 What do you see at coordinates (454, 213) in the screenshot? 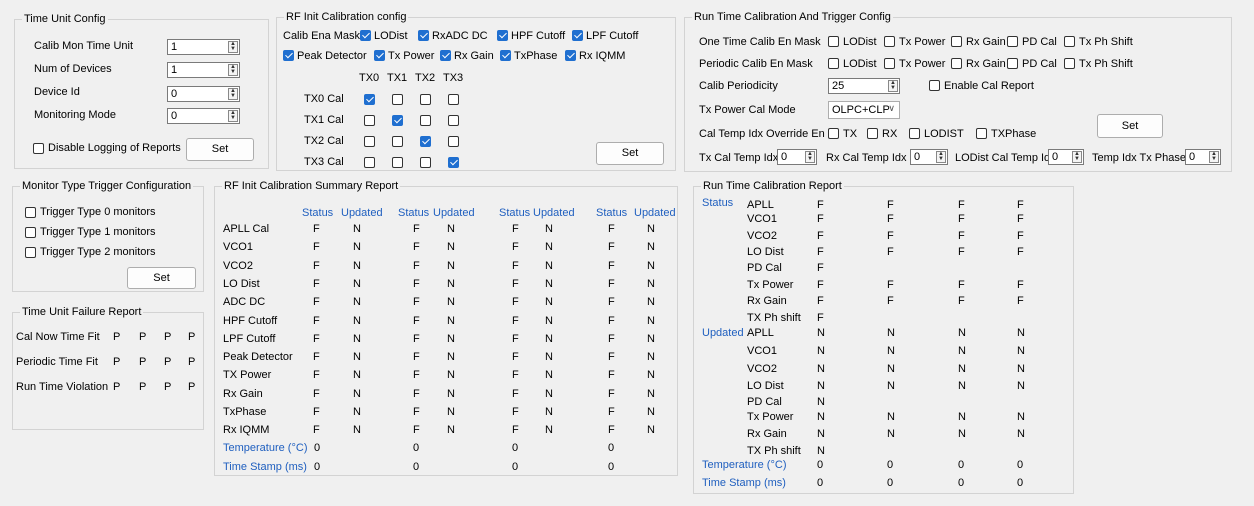
I see `summary-updated-header: Updated` at bounding box center [454, 213].